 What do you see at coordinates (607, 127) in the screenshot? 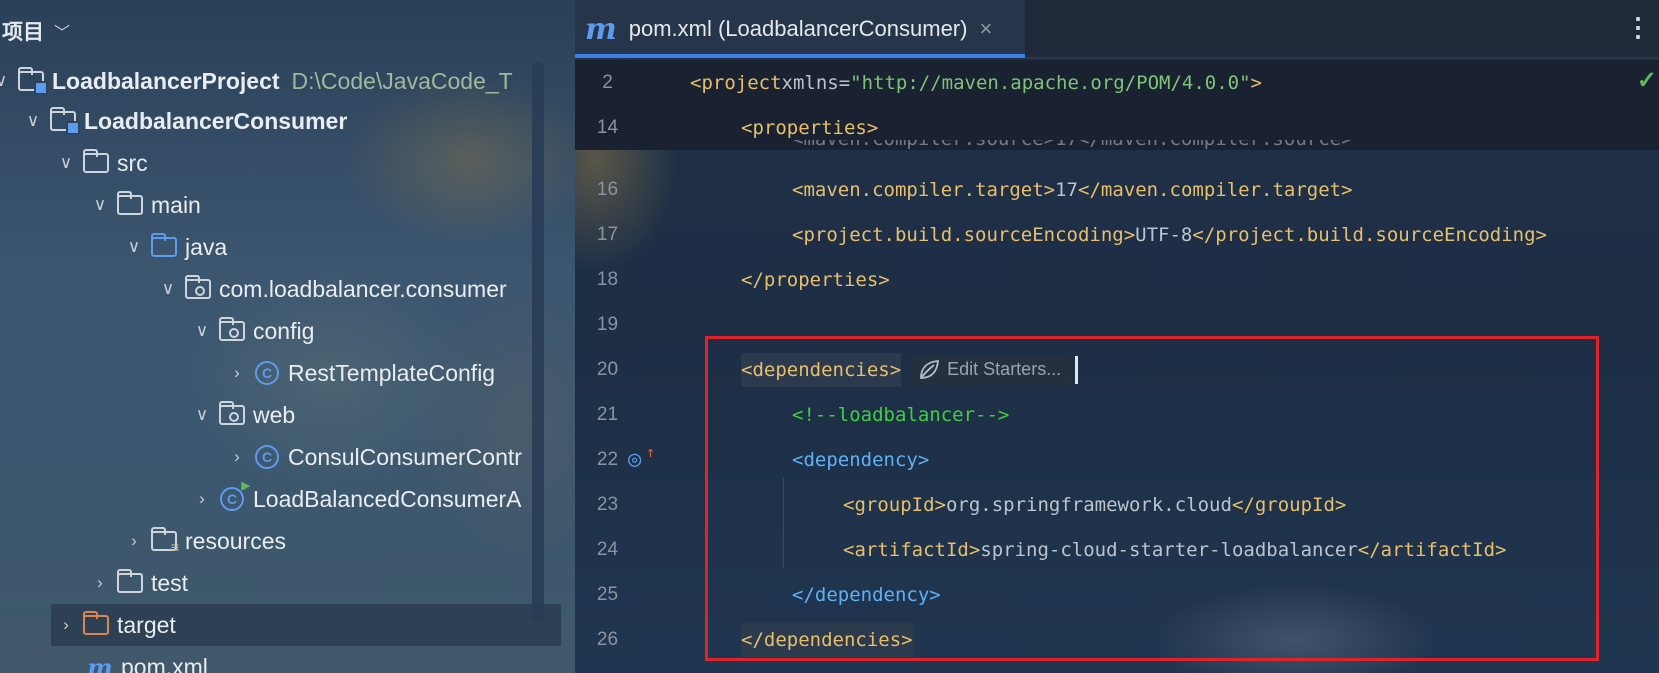
I see `line-number: 14` at bounding box center [607, 127].